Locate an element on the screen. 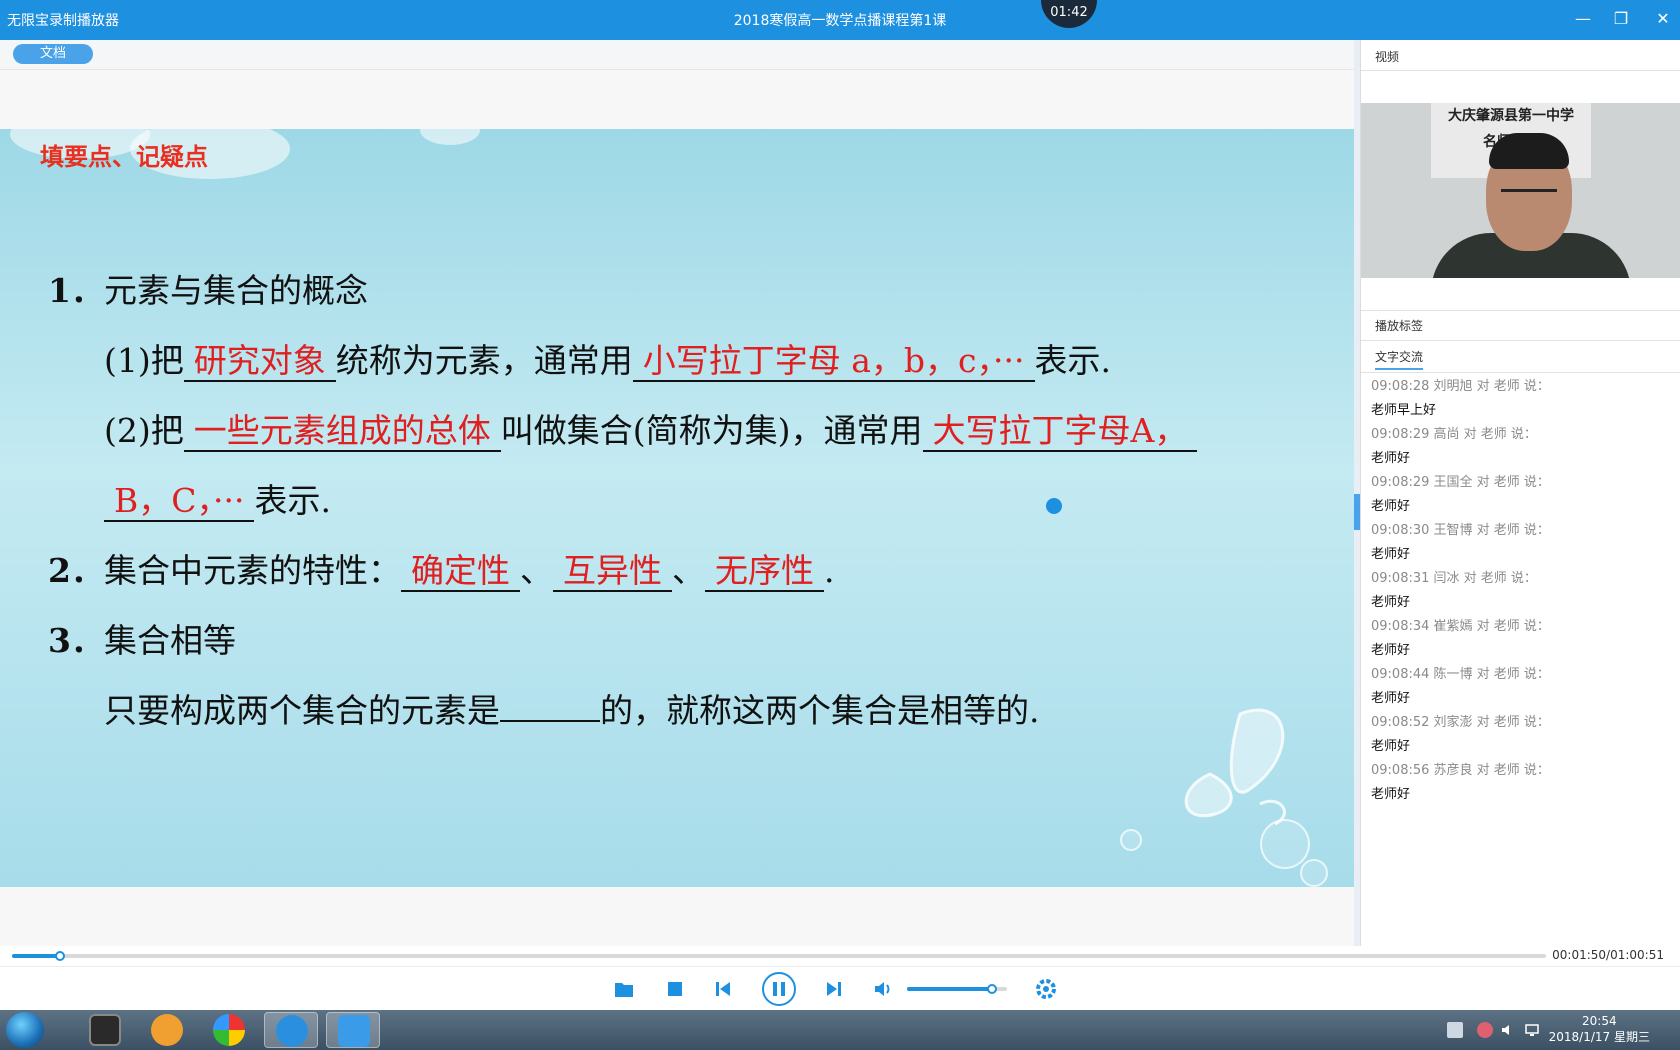  browser-app-icon is located at coordinates (229, 1030).